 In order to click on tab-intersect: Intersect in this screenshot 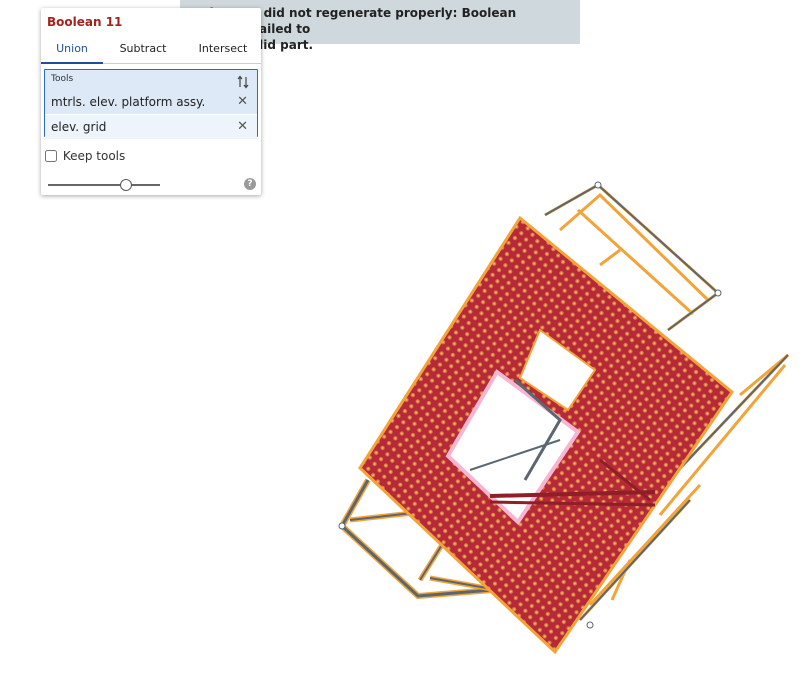, I will do `click(223, 52)`.